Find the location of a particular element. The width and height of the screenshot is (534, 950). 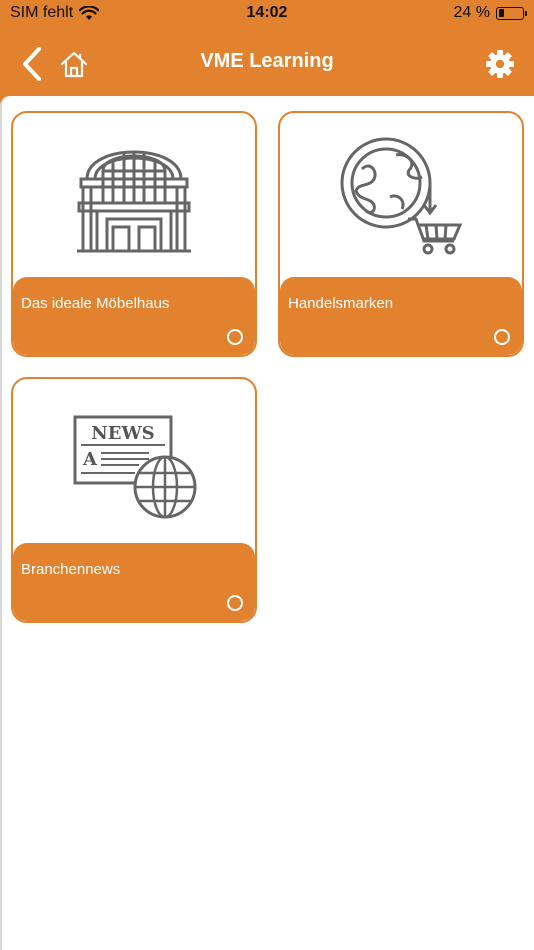

gear-icon is located at coordinates (500, 64).